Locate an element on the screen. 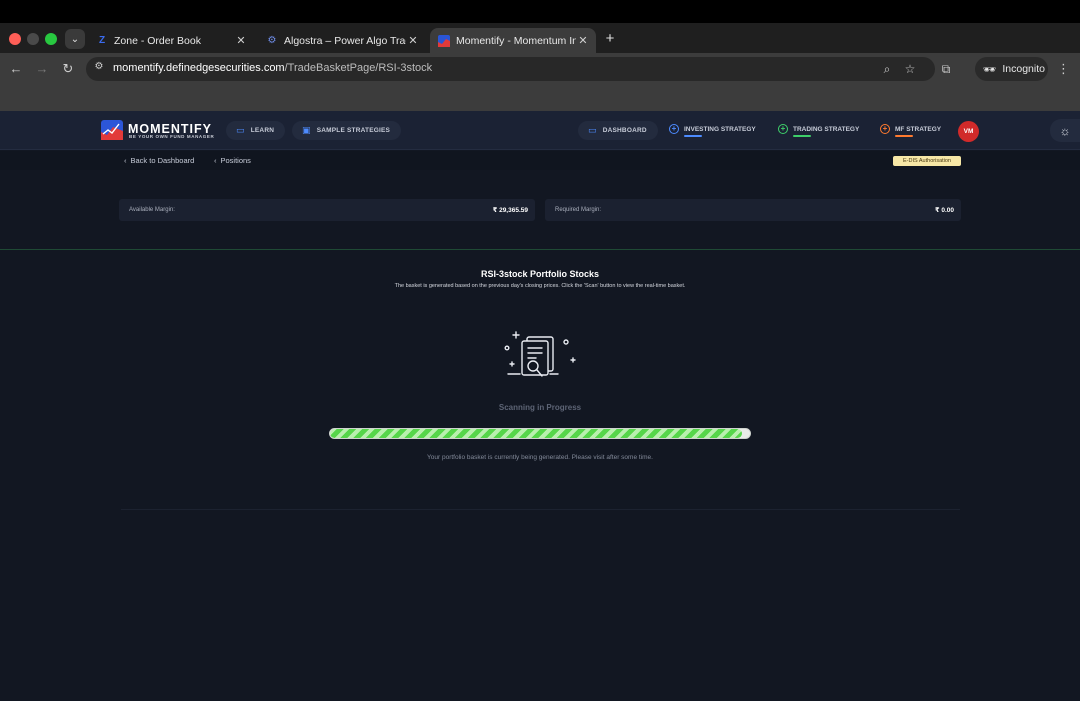 Image resolution: width=1080 pixels, height=701 pixels. forward-button: → is located at coordinates (42, 69).